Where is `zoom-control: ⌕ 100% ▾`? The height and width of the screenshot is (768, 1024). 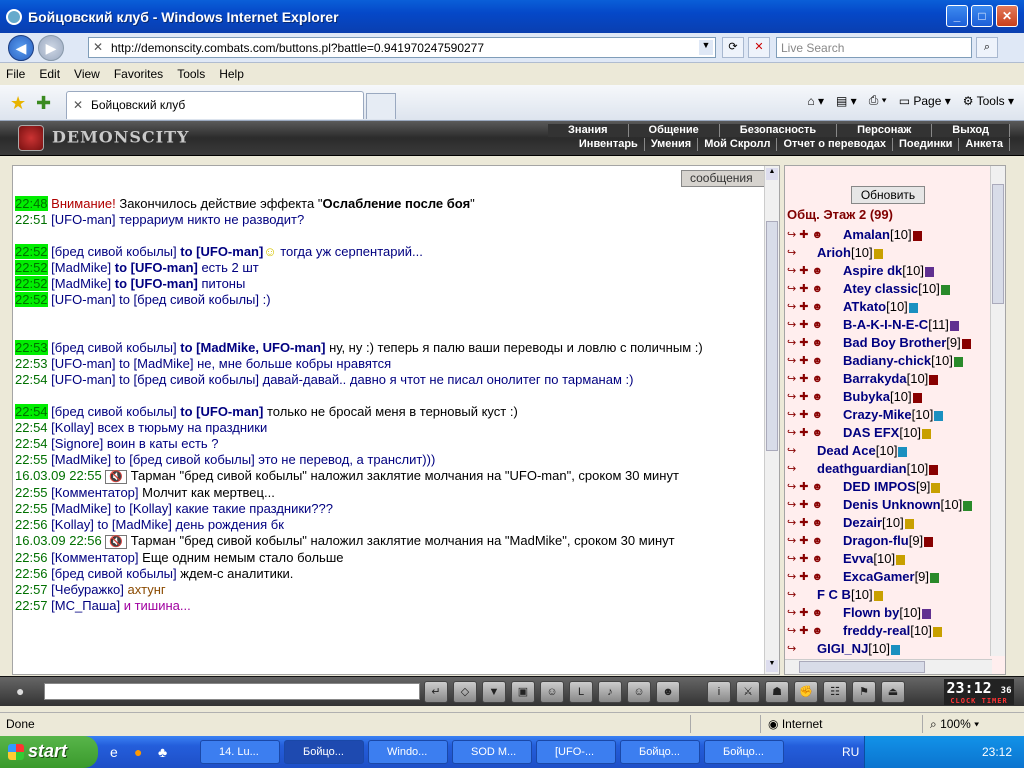
zoom-control: ⌕ 100% ▾ is located at coordinates (954, 724).